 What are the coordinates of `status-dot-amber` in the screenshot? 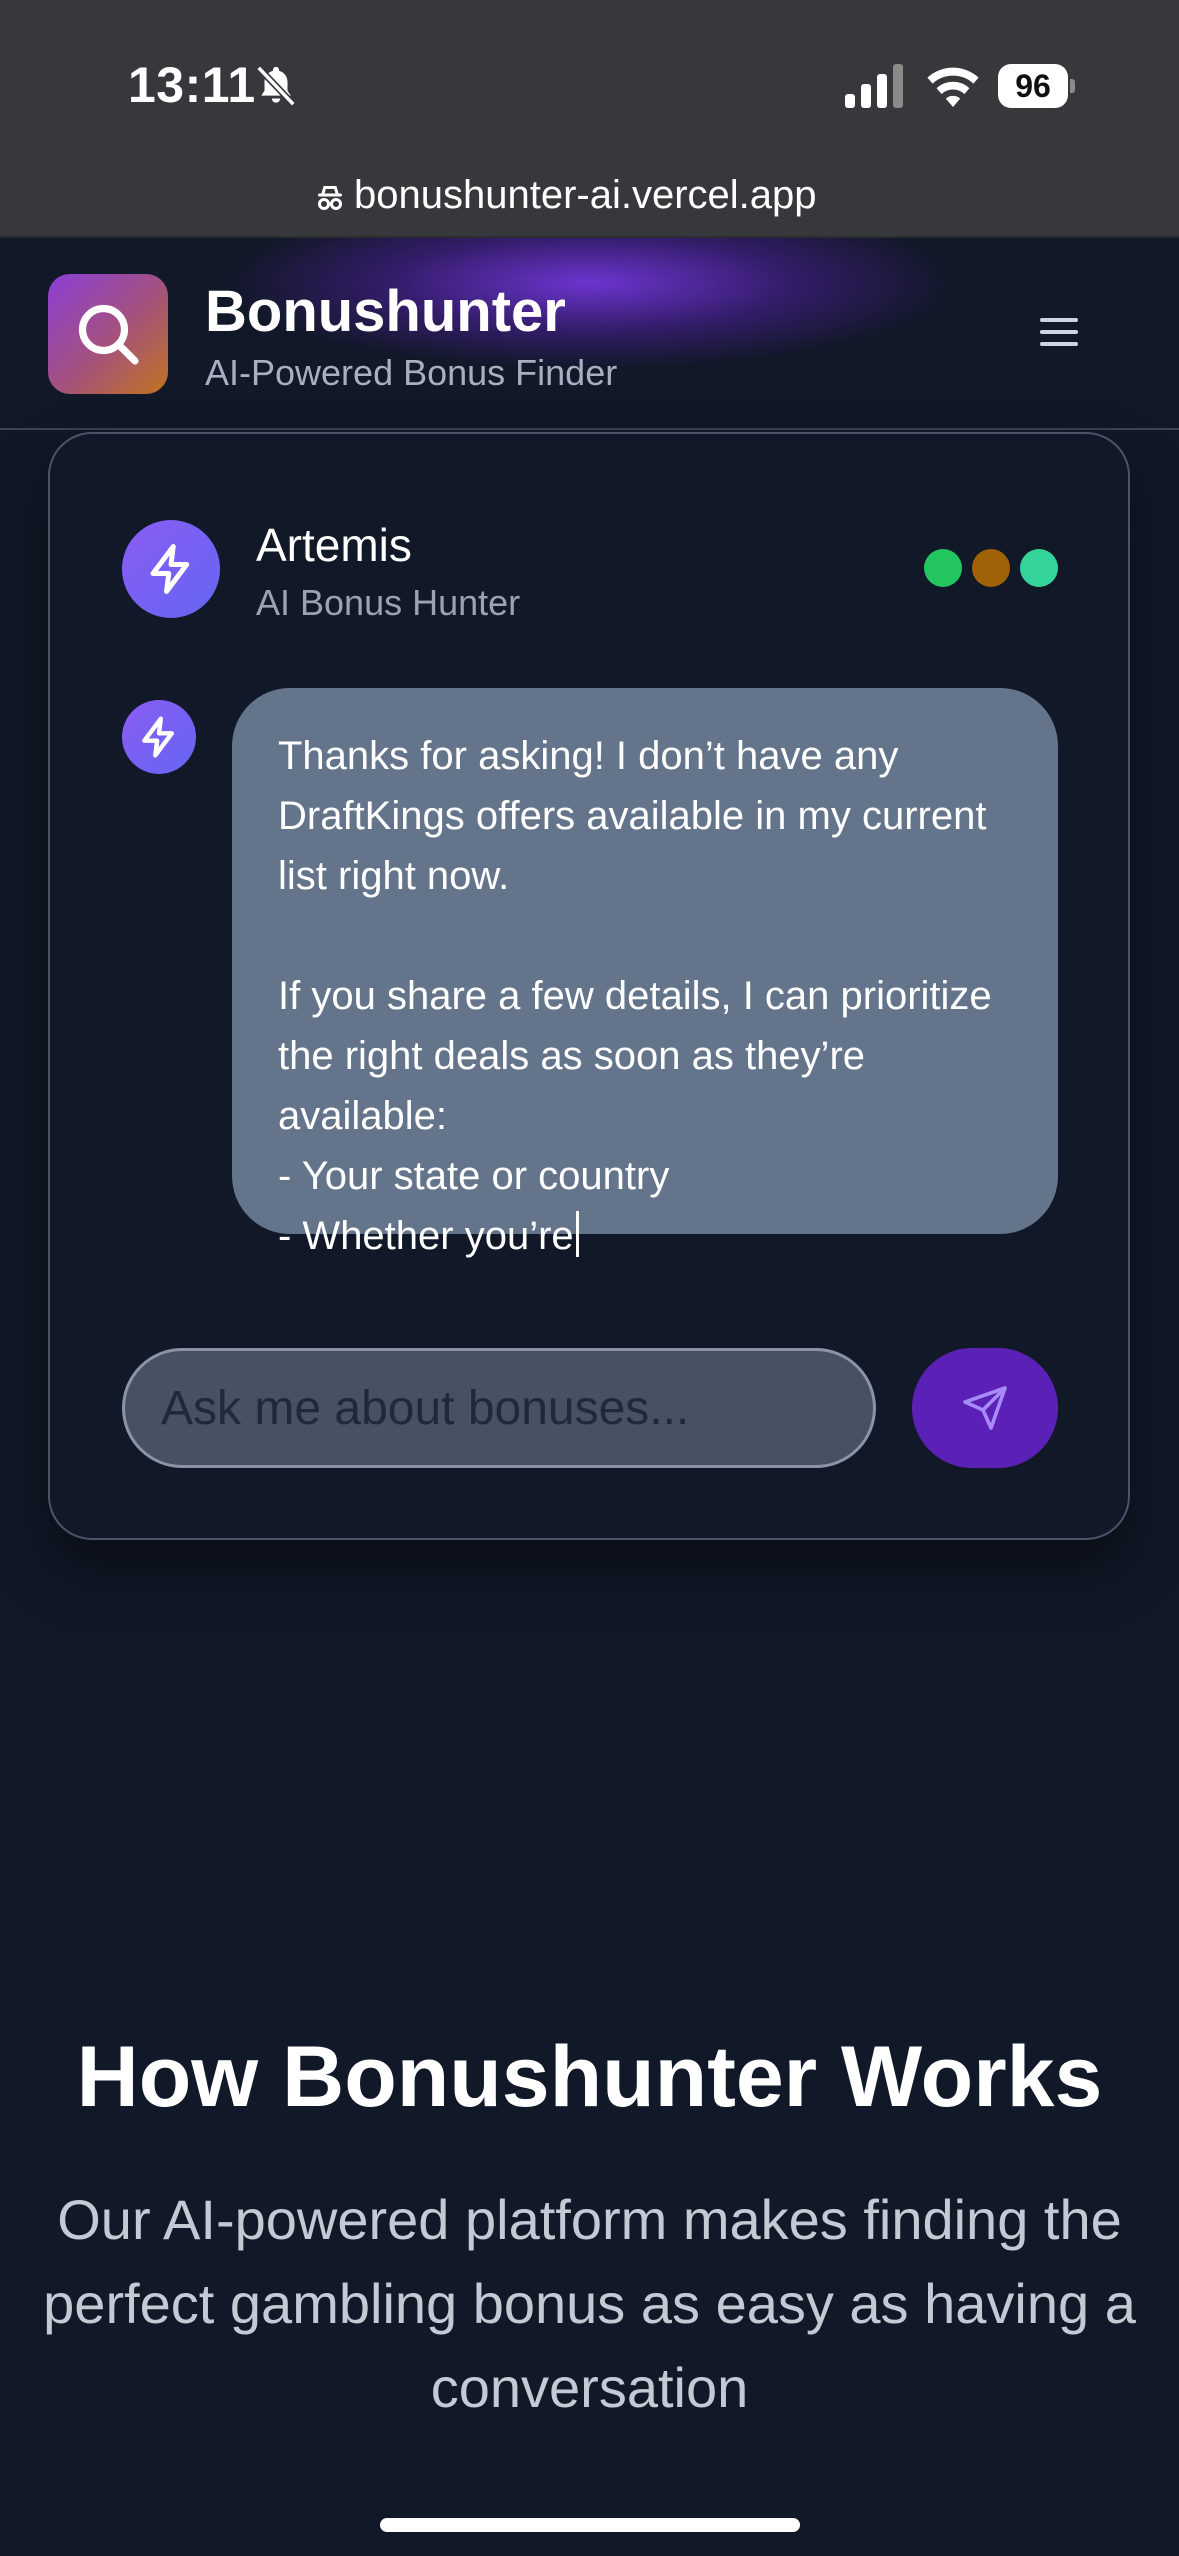 It's located at (991, 568).